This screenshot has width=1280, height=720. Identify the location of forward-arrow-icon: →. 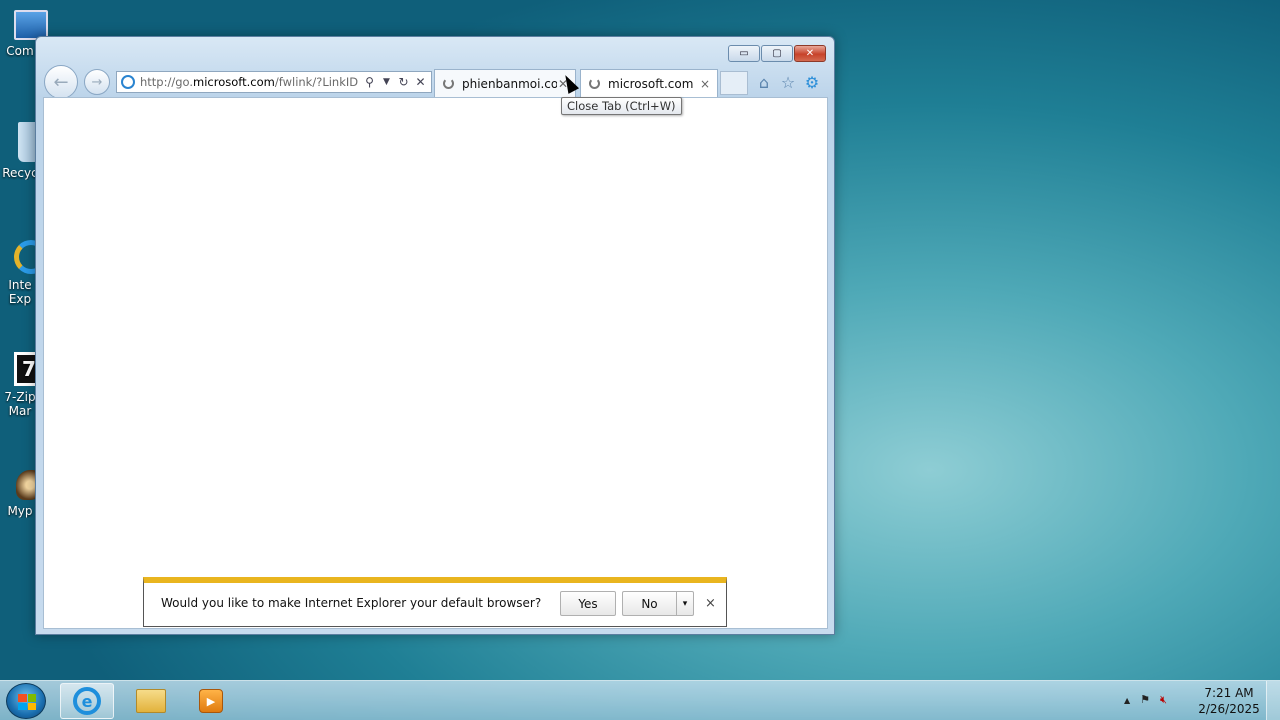
(97, 82).